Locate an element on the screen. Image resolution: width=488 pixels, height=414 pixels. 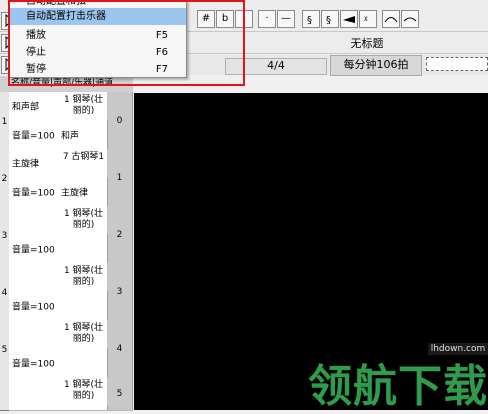
tie-button is located at coordinates (410, 19).